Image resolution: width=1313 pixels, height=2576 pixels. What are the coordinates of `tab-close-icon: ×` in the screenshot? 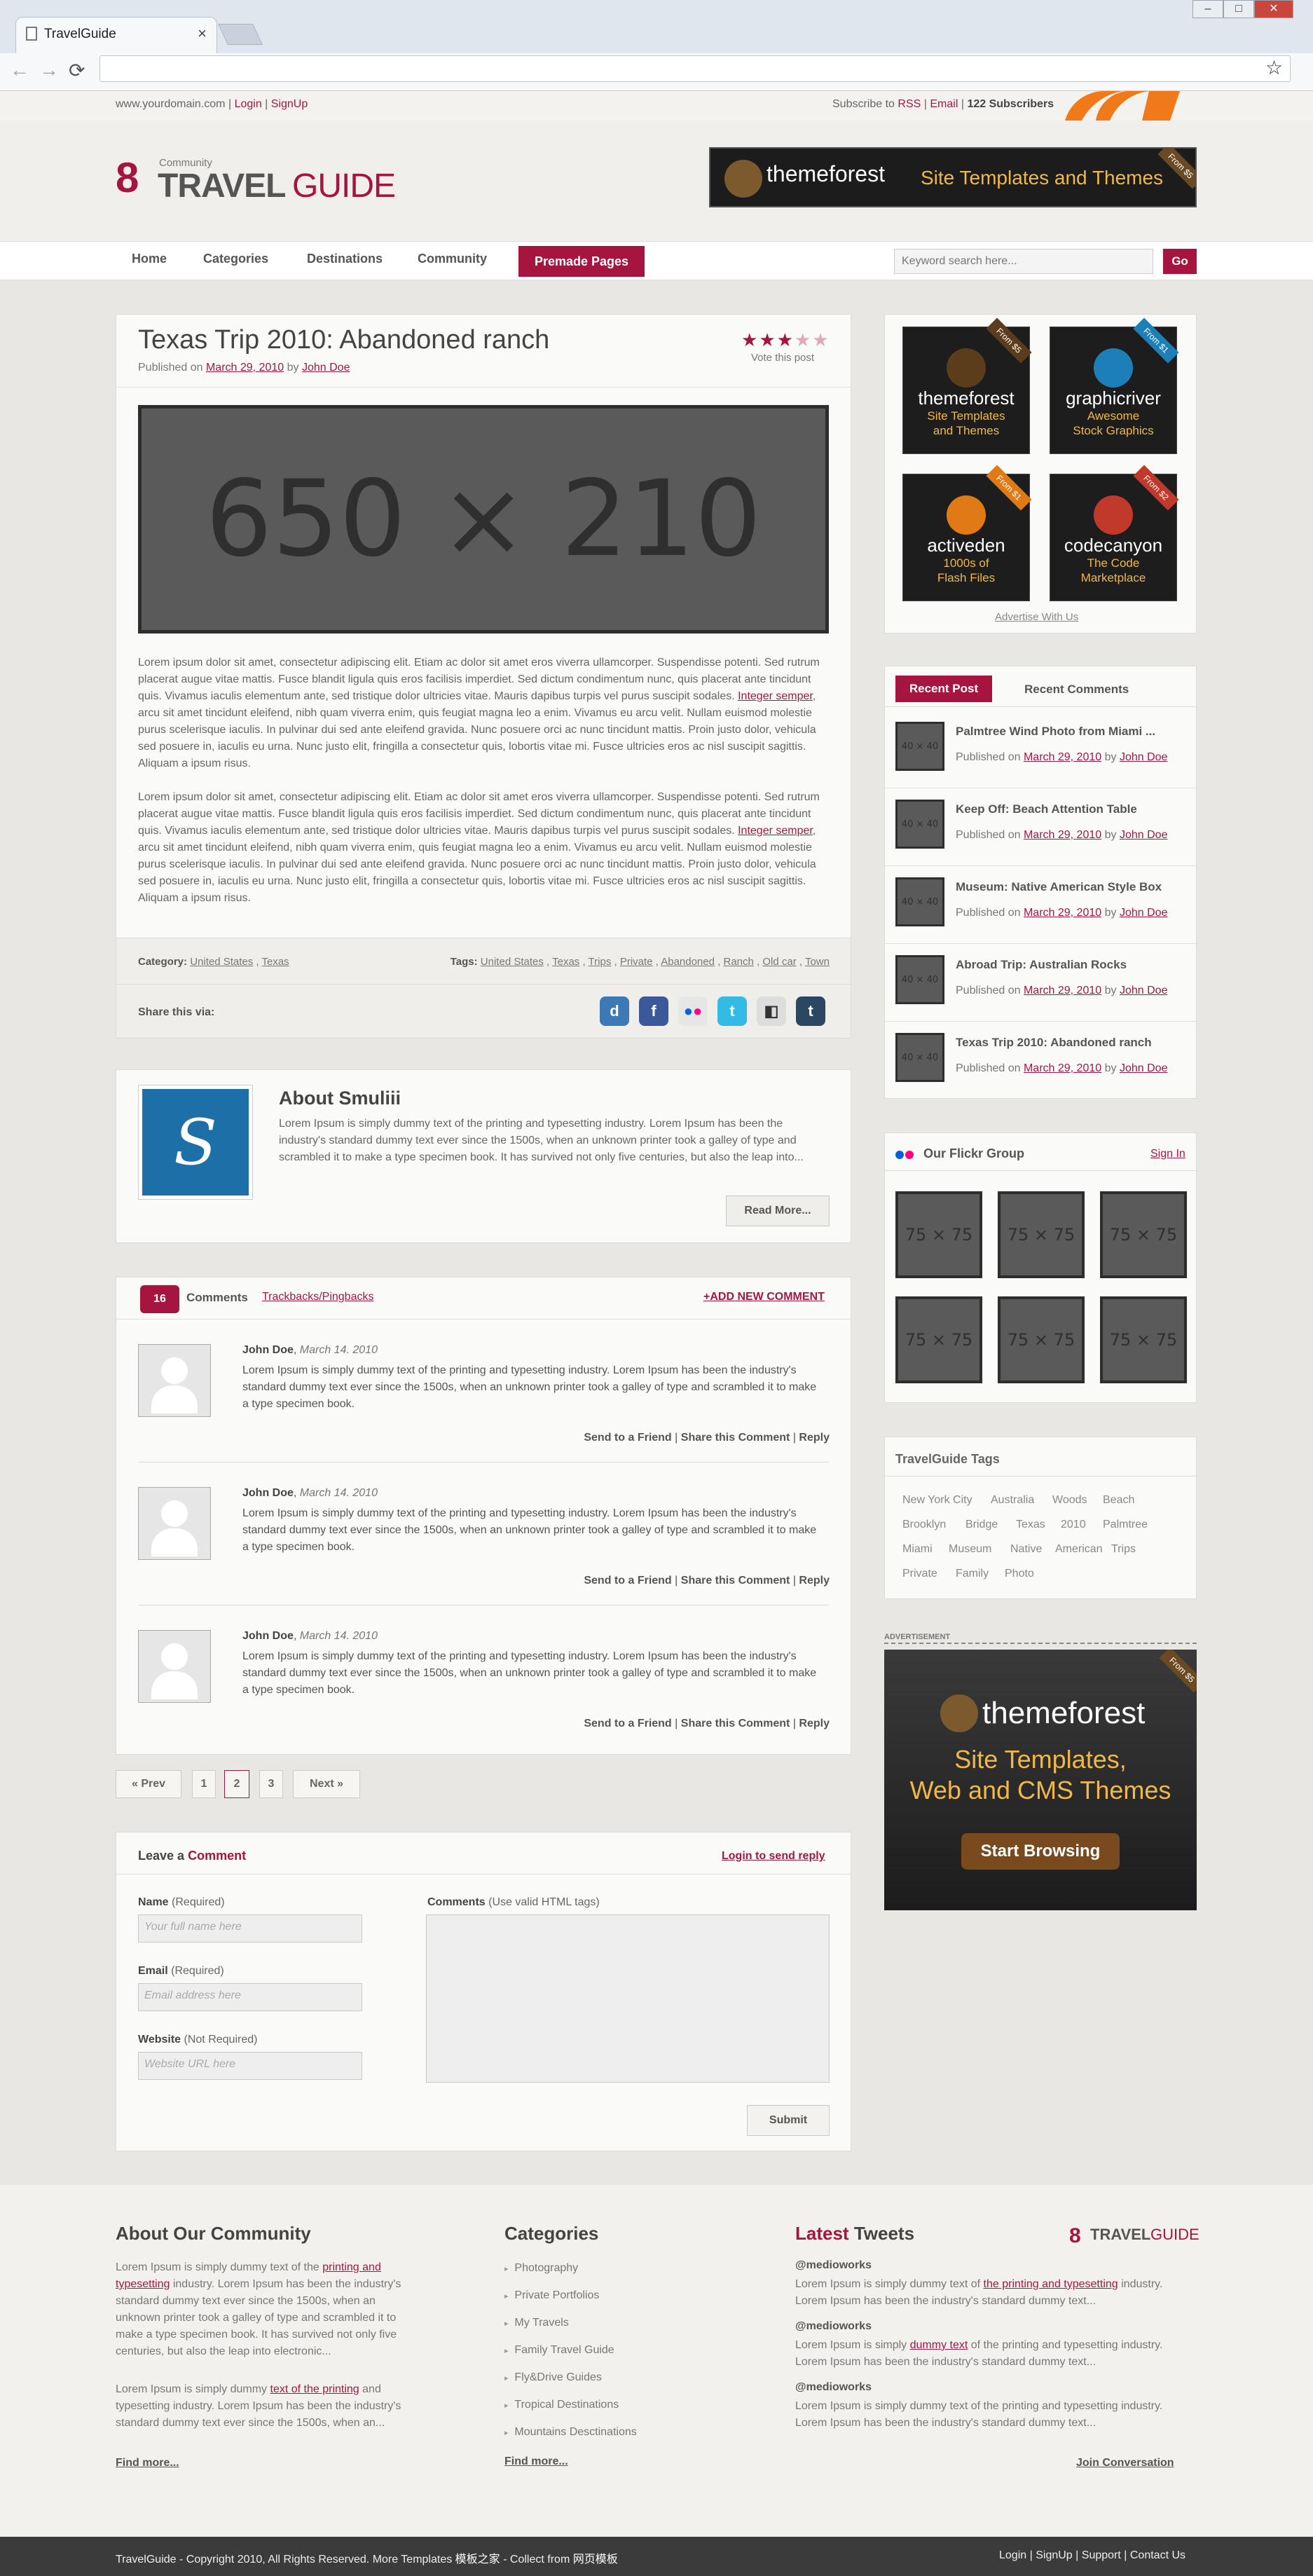 It's located at (203, 34).